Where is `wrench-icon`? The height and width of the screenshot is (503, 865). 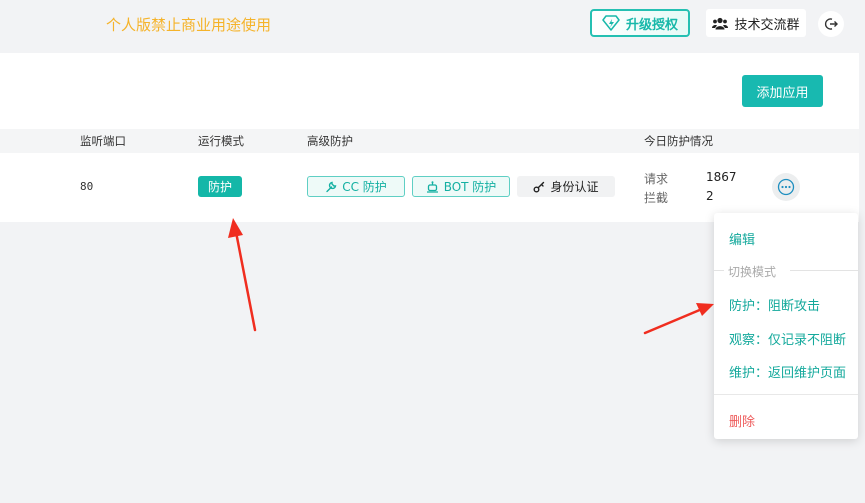
wrench-icon is located at coordinates (331, 186).